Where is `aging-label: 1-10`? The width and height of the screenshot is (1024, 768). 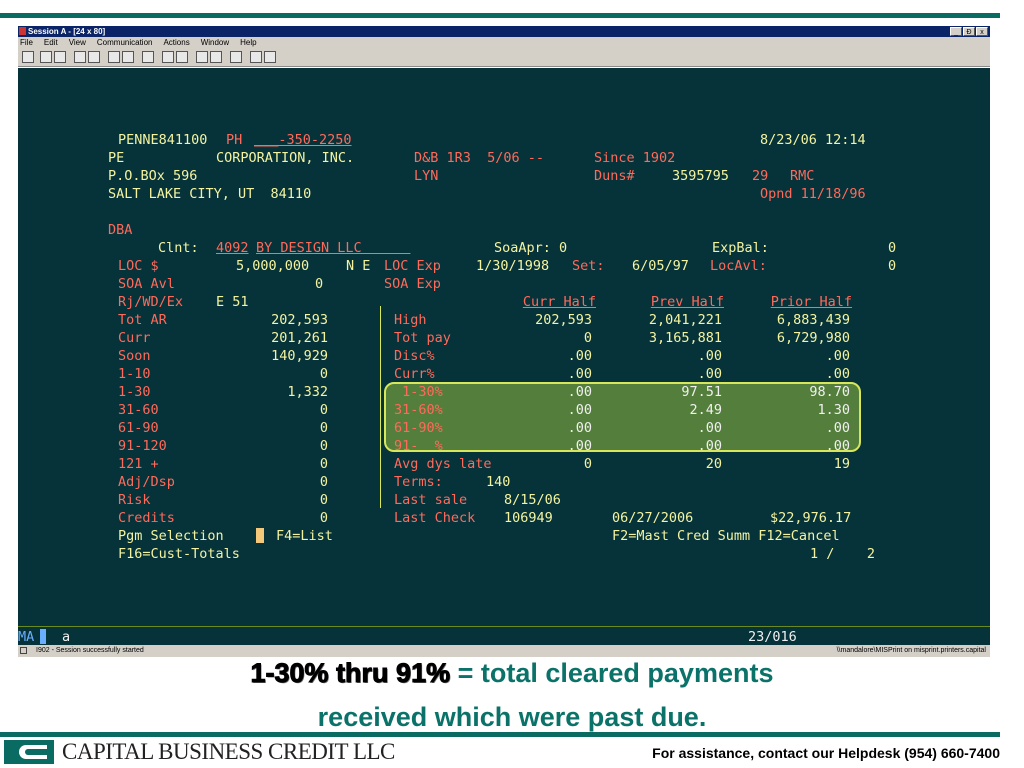
aging-label: 1-10 is located at coordinates (134, 374).